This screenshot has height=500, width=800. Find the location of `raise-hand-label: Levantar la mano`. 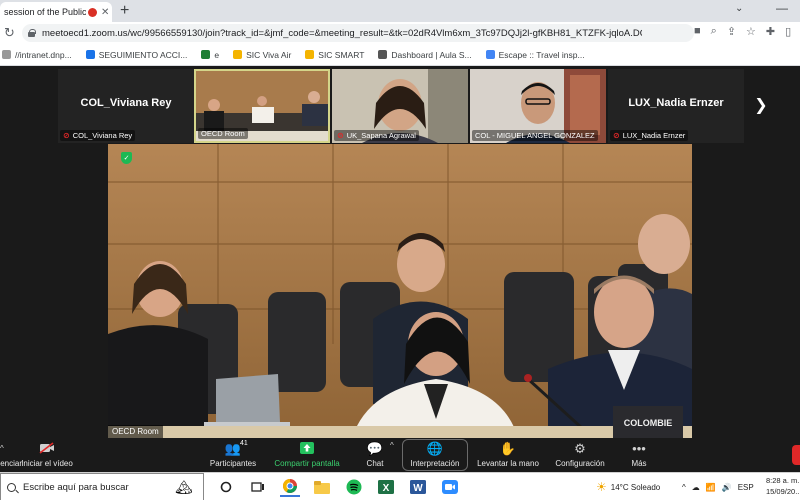

raise-hand-label: Levantar la mano is located at coordinates (508, 463).